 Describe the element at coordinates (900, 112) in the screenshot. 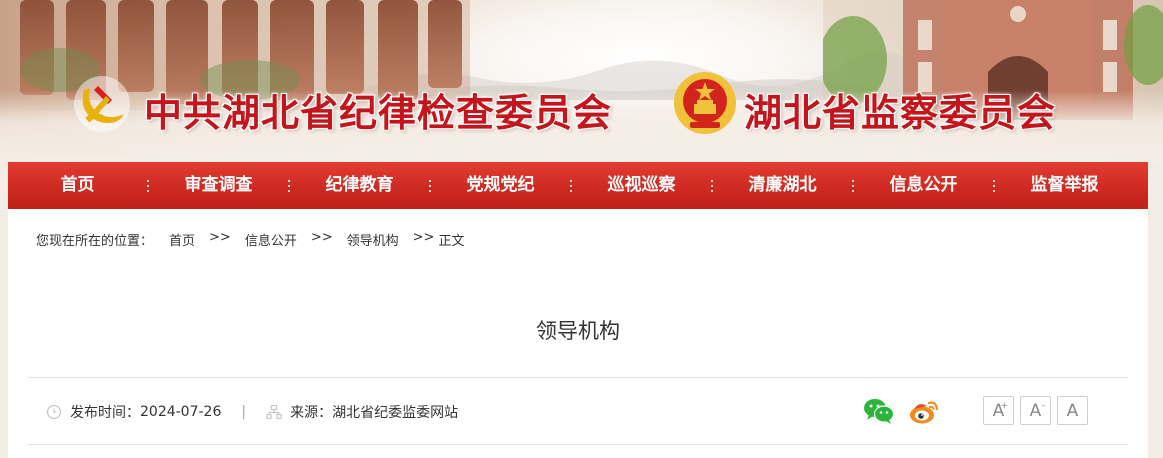

I see `banner-title-supervision: 湖北省监察委员会` at that location.